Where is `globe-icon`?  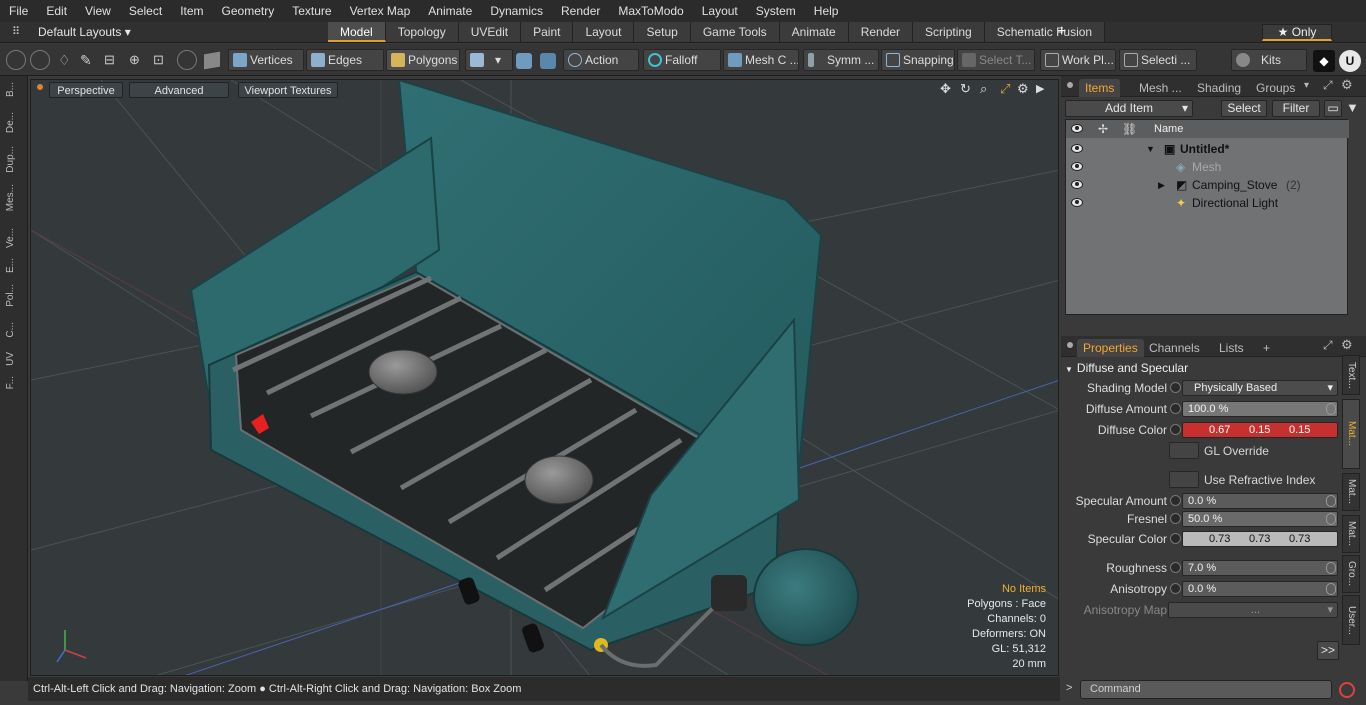 globe-icon is located at coordinates (40, 60).